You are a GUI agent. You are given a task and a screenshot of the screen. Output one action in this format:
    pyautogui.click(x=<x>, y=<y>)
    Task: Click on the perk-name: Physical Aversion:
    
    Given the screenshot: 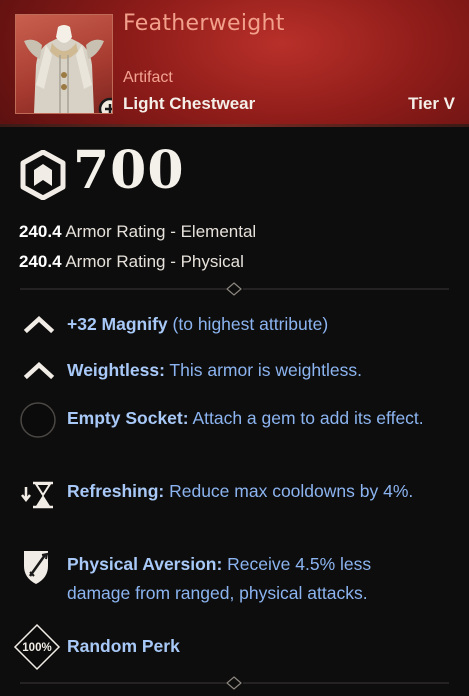 What is the action you would take?
    pyautogui.click(x=145, y=564)
    